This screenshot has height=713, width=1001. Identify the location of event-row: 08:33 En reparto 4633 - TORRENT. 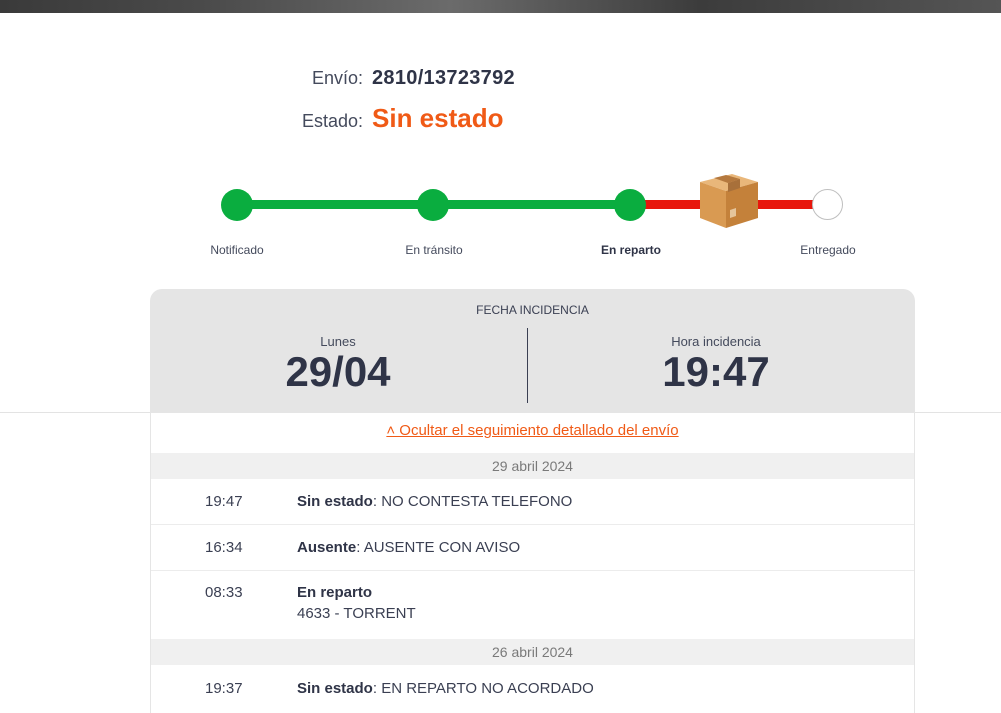
(532, 605).